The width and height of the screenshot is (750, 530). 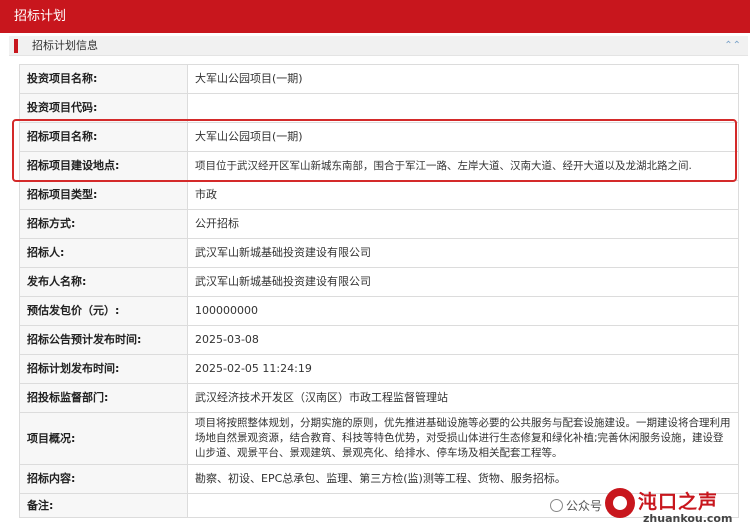 I want to click on table-row: 投资项目名称: 大军山公园项目(一期), so click(x=379, y=79).